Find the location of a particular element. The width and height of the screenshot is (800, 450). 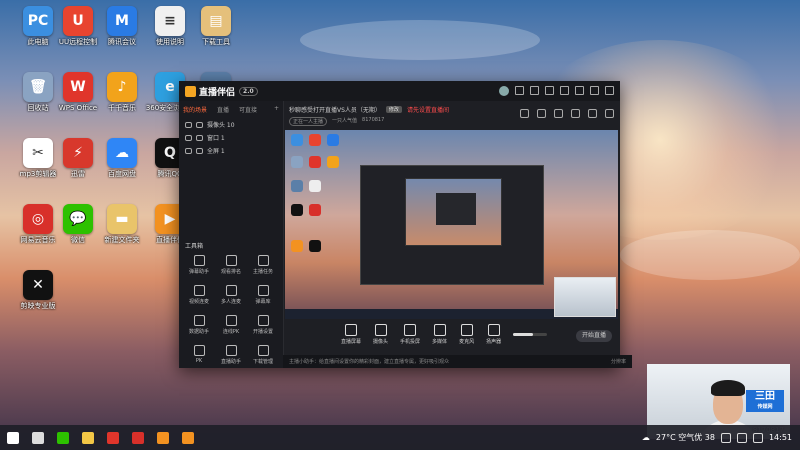

app-logo: 直播伴侣 2.0 is located at coordinates (221, 91).